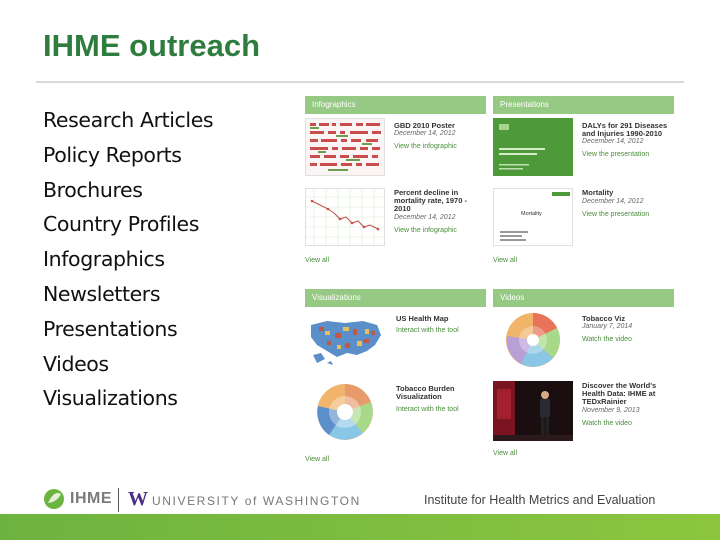 The height and width of the screenshot is (540, 720). Describe the element at coordinates (256, 501) in the screenshot. I see `uw-logo-text: UNIVERSITY of WASHINGTON` at that location.